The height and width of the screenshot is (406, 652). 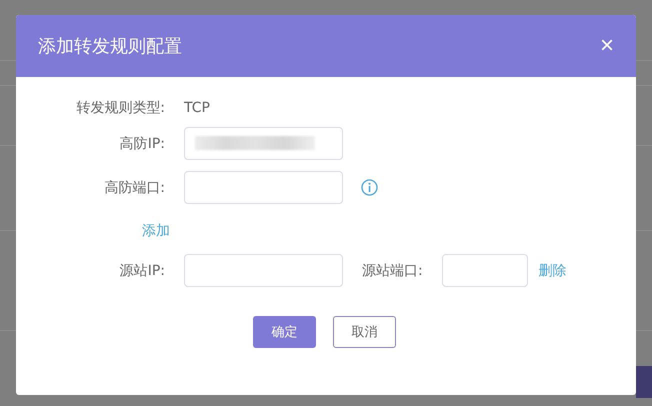 What do you see at coordinates (142, 143) in the screenshot?
I see `field-label: 高防IP:` at bounding box center [142, 143].